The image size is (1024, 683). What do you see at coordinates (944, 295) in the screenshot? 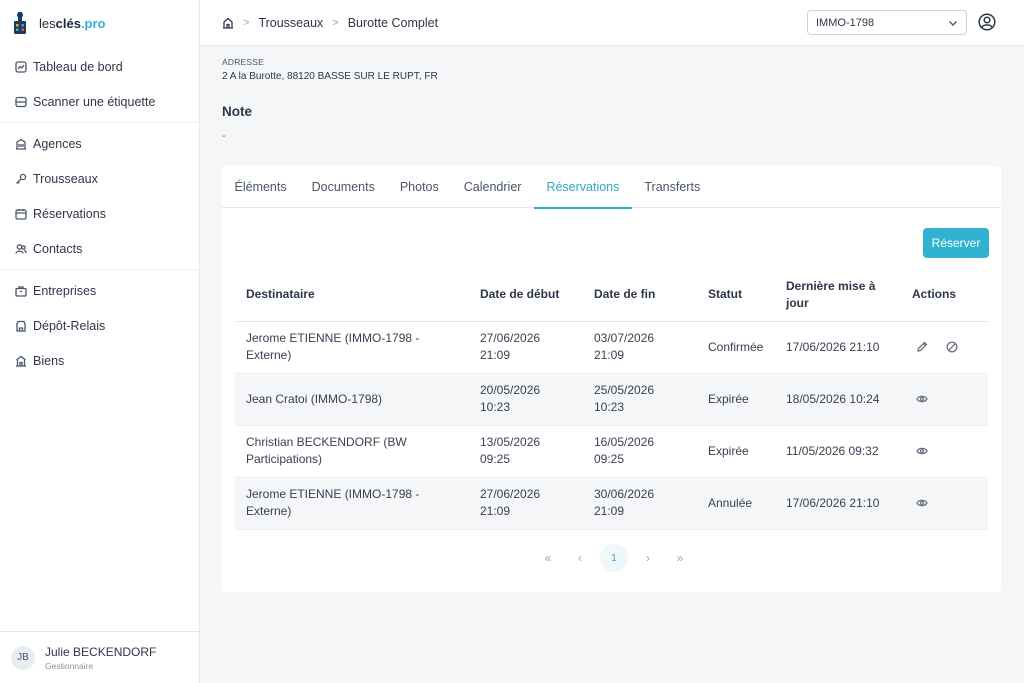
I see `column-header-actions: Actions` at bounding box center [944, 295].